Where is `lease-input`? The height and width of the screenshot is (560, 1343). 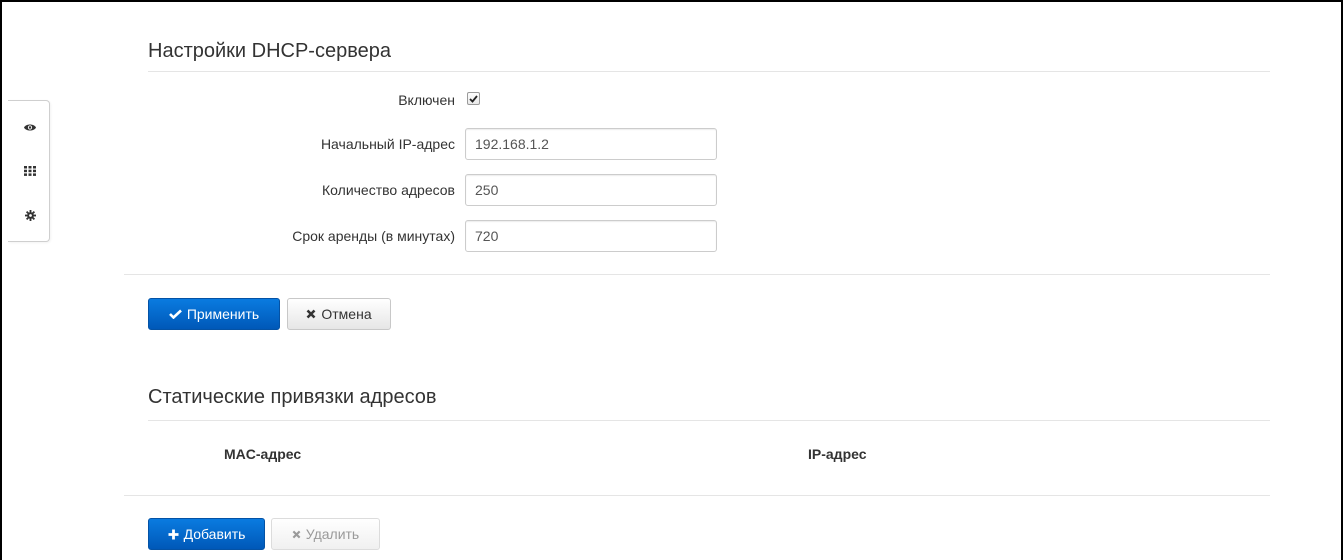
lease-input is located at coordinates (591, 236).